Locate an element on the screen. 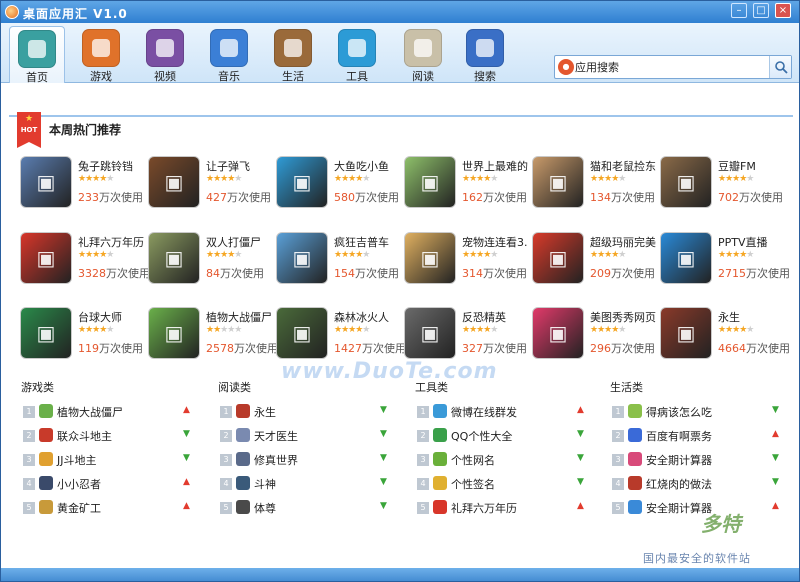 This screenshot has height=582, width=800. app-name: 森林冰火人 is located at coordinates (369, 317).